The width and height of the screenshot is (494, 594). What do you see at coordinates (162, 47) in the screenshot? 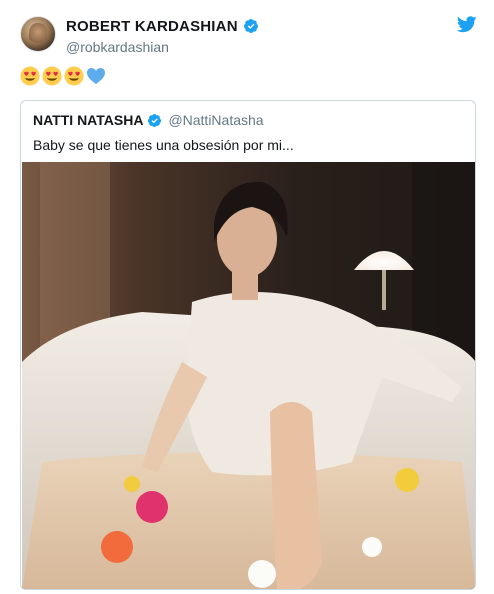
I see `author-handle: @robkardashian` at bounding box center [162, 47].